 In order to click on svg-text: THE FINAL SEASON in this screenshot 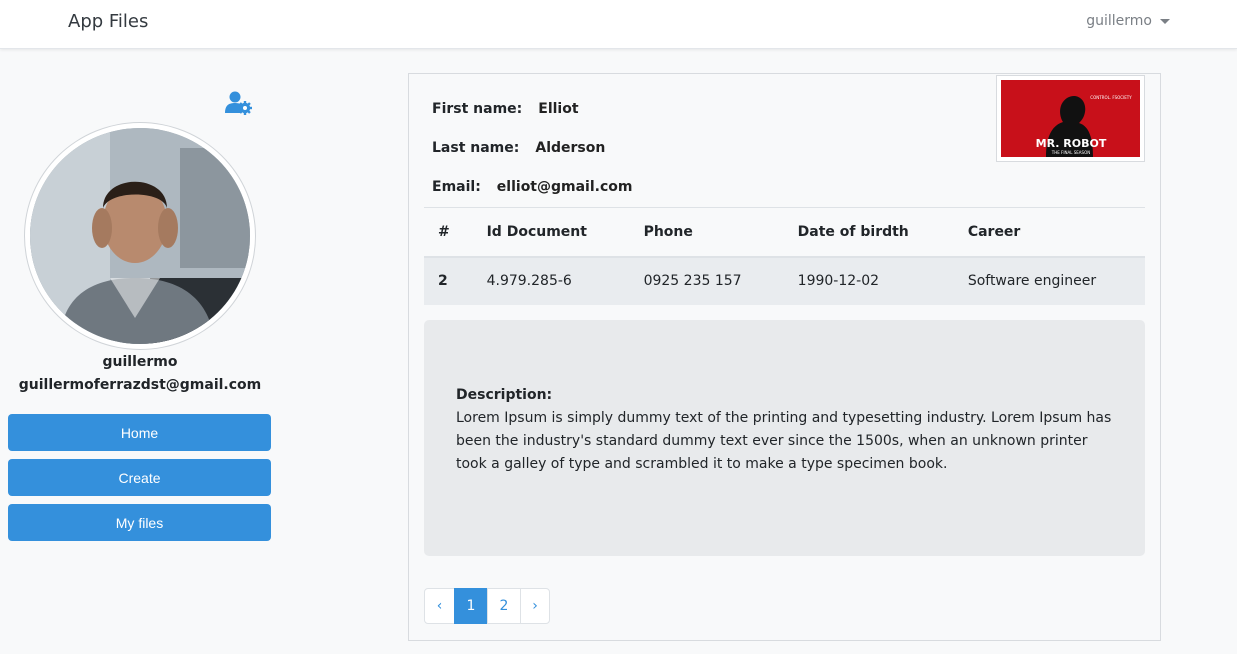, I will do `click(1070, 152)`.